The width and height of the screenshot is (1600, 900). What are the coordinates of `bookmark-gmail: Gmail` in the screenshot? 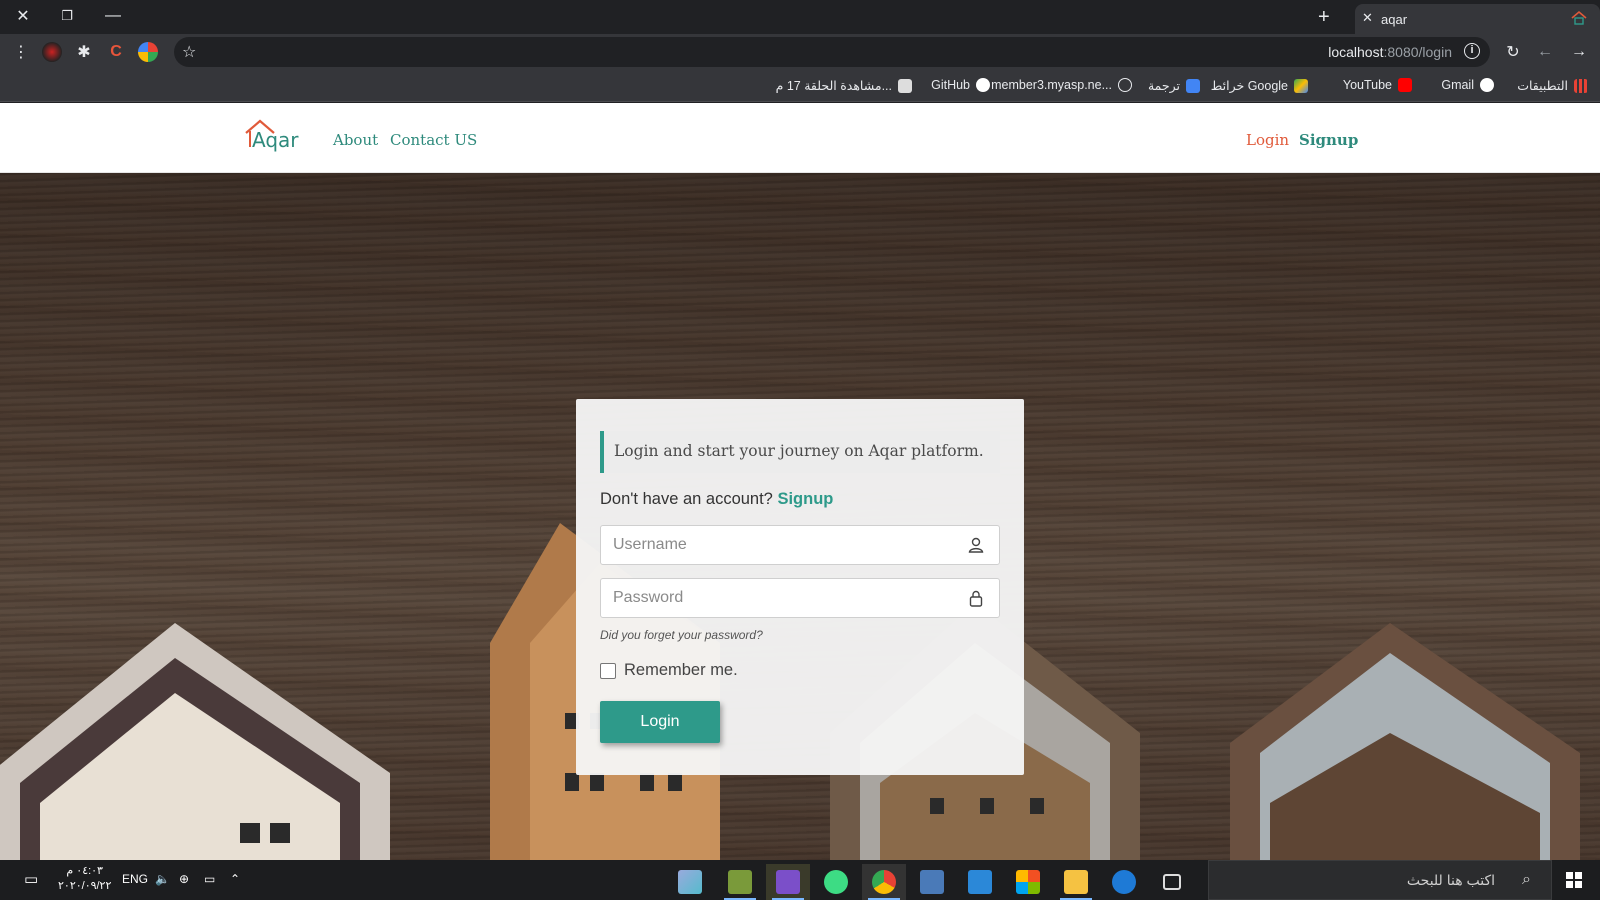 It's located at (1467, 85).